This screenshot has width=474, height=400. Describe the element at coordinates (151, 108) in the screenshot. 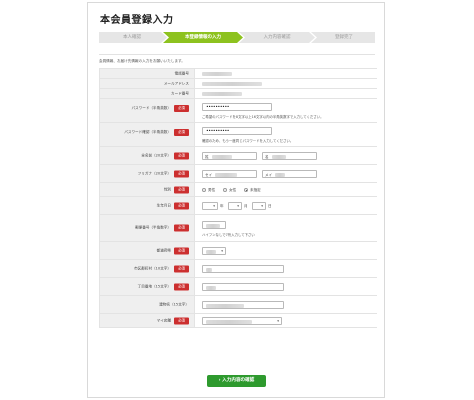

I see `password-label: パスワード（半角英数）` at that location.